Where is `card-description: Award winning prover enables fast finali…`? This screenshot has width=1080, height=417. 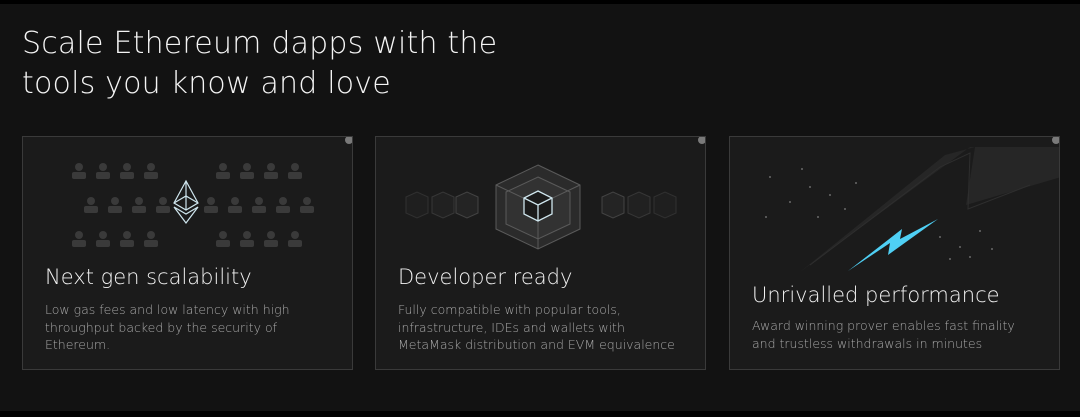 card-description: Award winning prover enables fast finali… is located at coordinates (894, 334).